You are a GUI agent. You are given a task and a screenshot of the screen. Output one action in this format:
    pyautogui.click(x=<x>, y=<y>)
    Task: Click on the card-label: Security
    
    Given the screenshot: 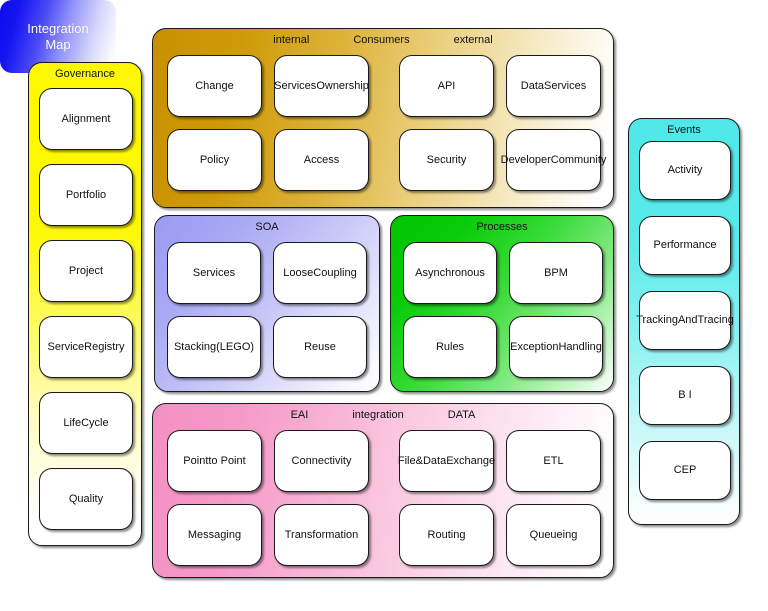 What is the action you would take?
    pyautogui.click(x=446, y=159)
    